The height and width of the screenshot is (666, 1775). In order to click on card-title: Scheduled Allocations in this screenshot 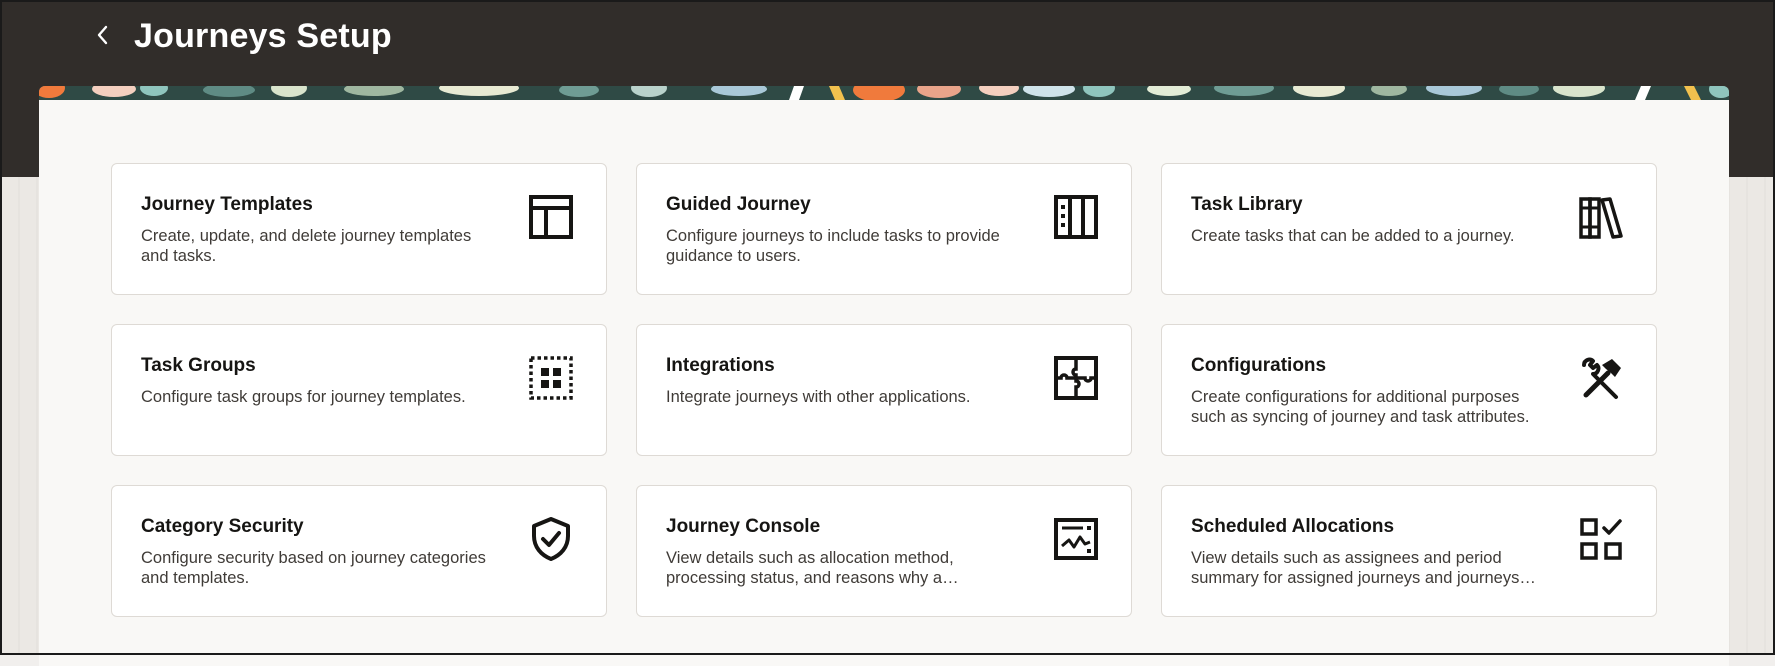, I will do `click(1293, 526)`.